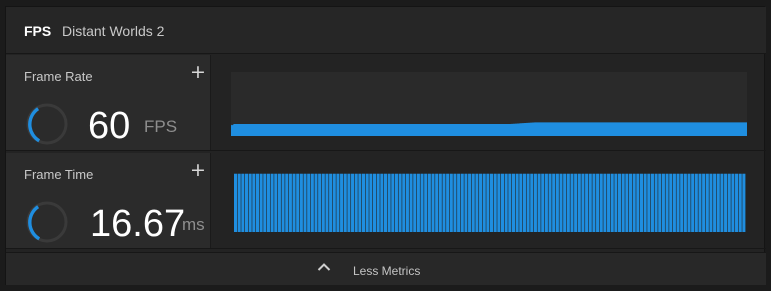 This screenshot has height=291, width=771. Describe the element at coordinates (489, 129) in the screenshot. I see `frame-rate-area` at that location.